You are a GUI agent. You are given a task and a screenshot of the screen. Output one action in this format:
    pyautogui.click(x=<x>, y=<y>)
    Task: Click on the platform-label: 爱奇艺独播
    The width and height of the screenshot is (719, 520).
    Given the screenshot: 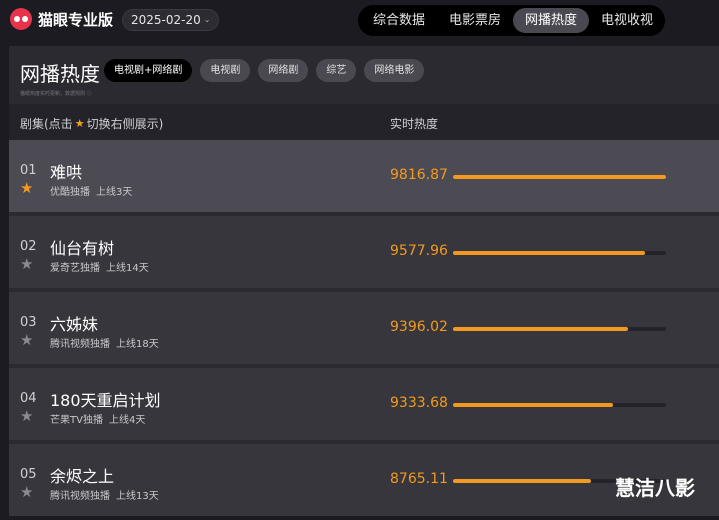 What is the action you would take?
    pyautogui.click(x=75, y=268)
    